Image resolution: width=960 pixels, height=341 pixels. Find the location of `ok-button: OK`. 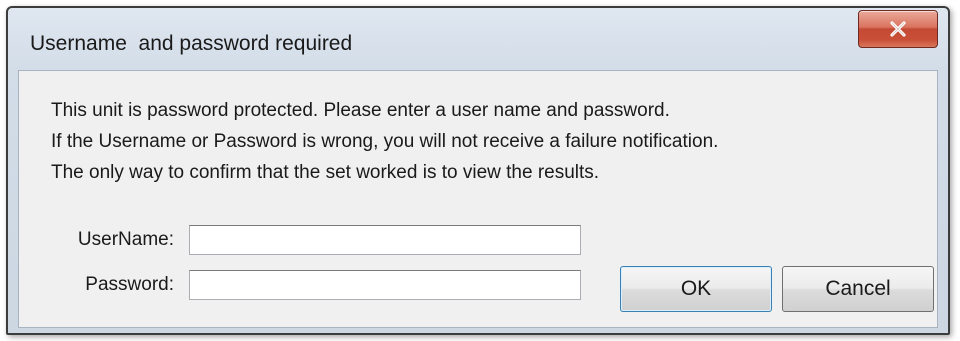

ok-button: OK is located at coordinates (696, 289).